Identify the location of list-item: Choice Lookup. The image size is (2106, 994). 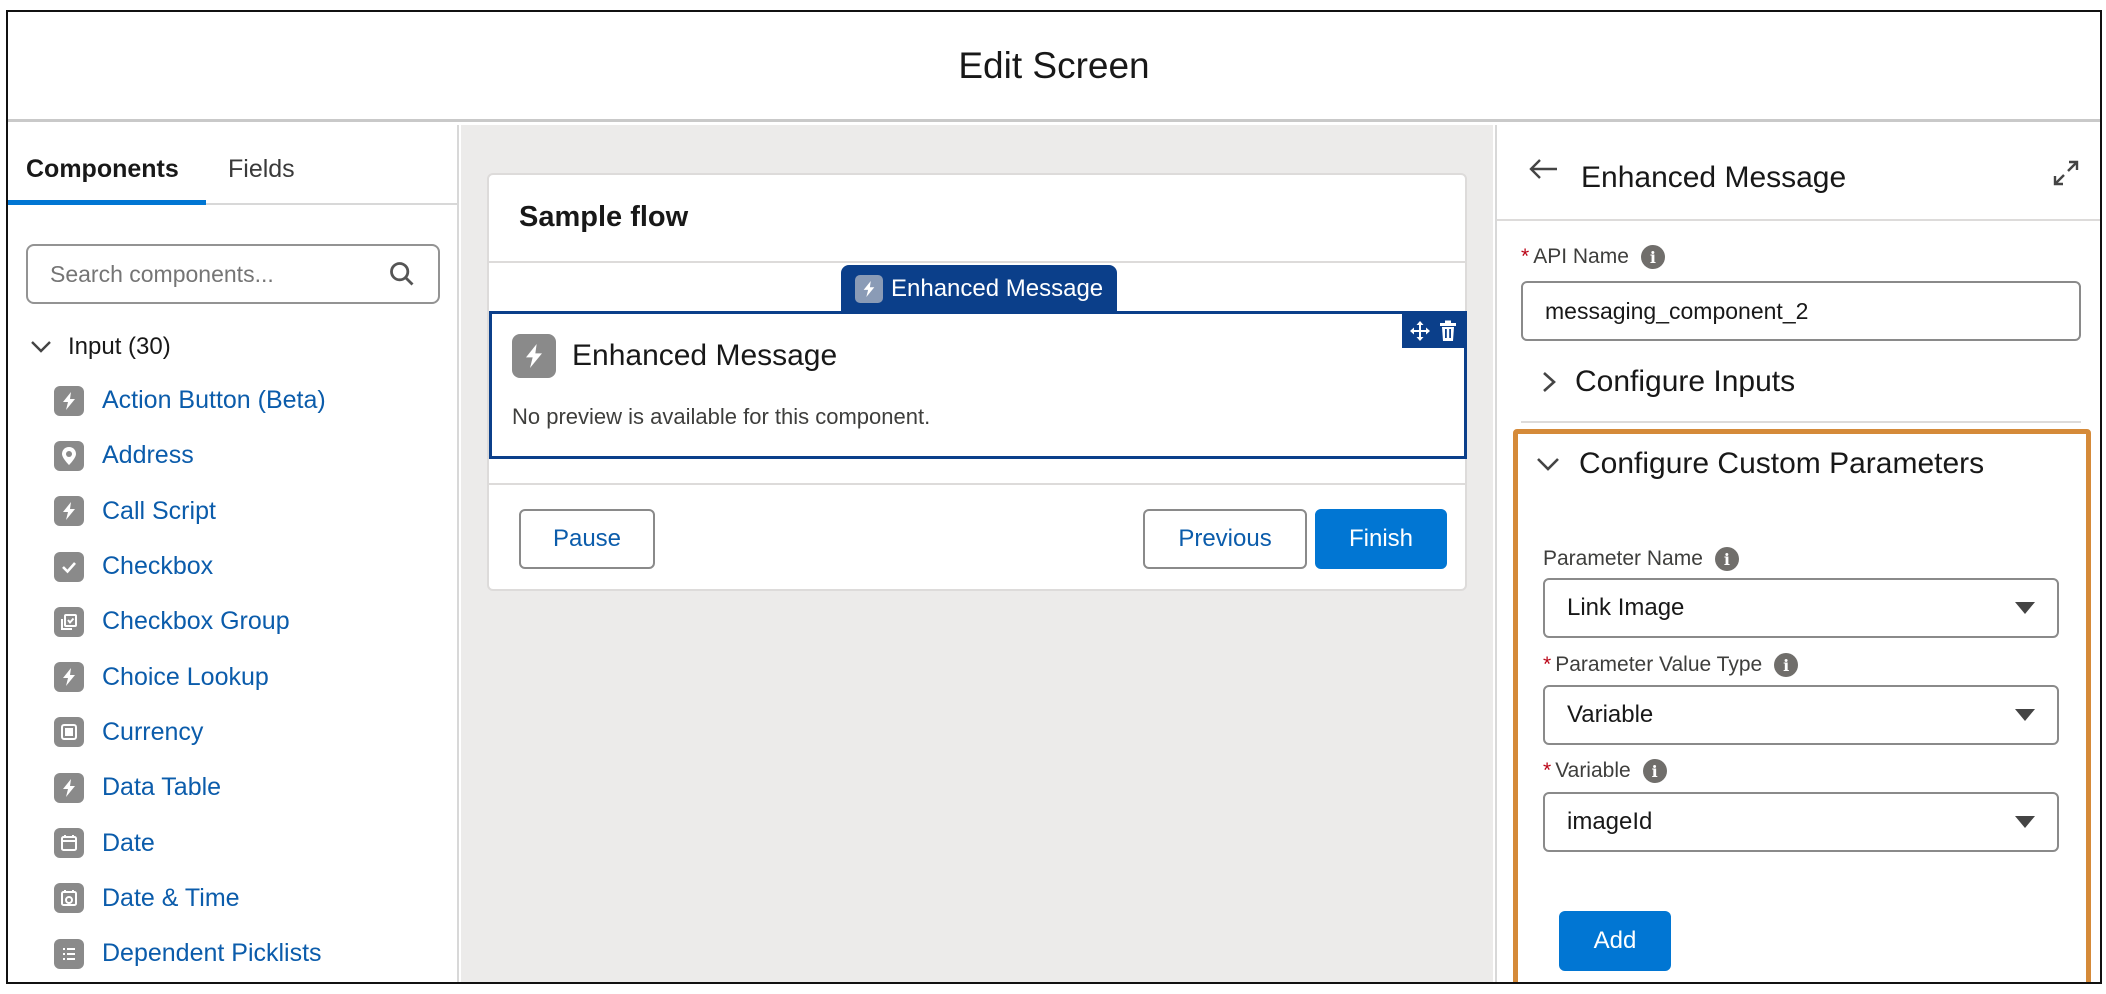
(190, 676).